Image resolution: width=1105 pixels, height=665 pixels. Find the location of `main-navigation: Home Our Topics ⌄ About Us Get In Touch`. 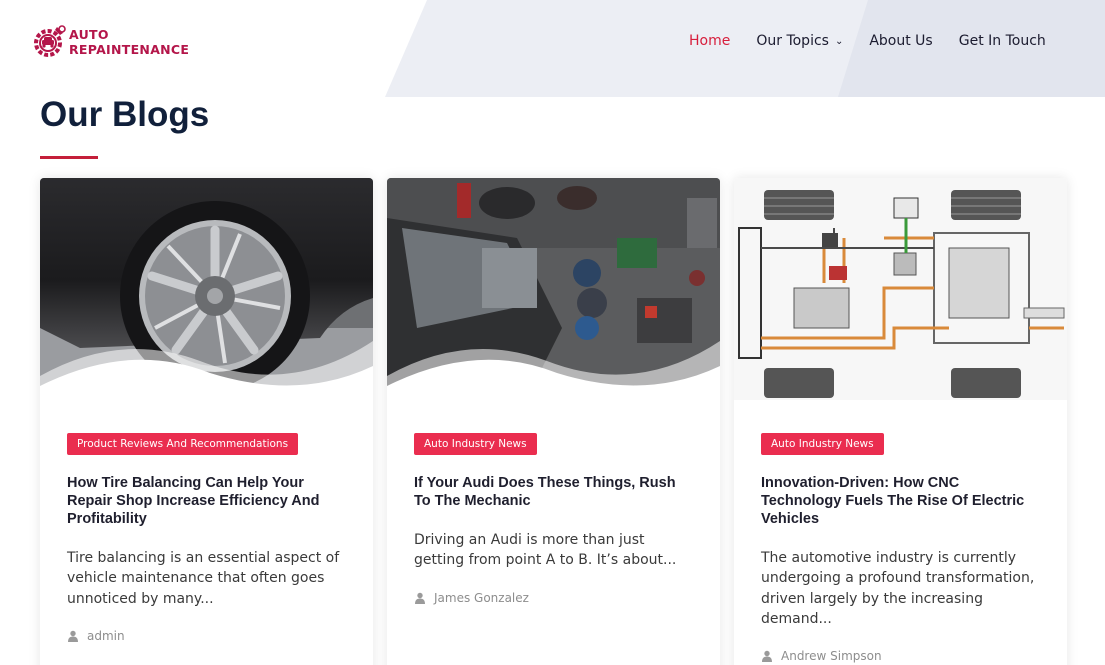

main-navigation: Home Our Topics ⌄ About Us Get In Touch is located at coordinates (880, 41).